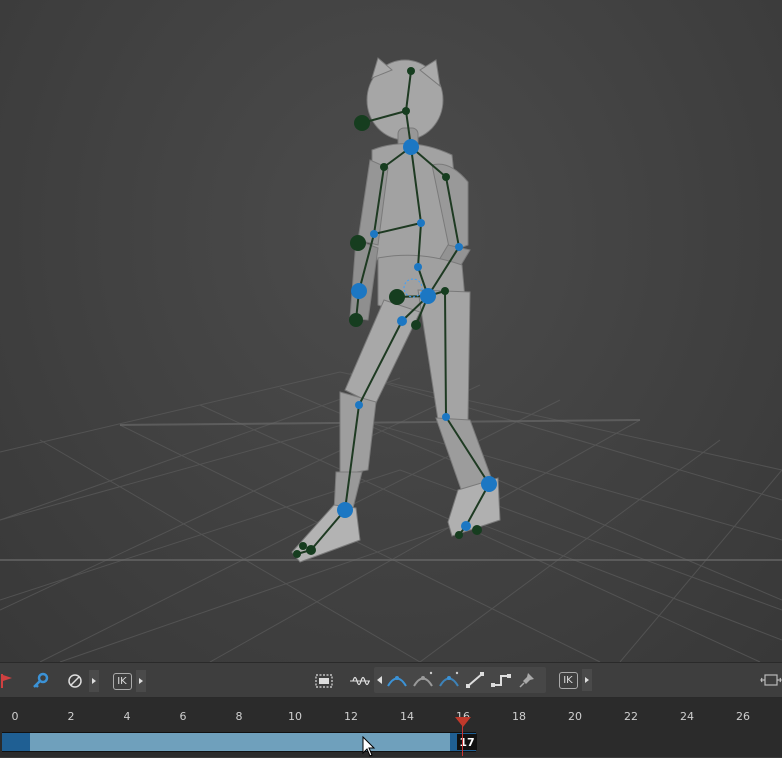 The image size is (782, 758). Describe the element at coordinates (295, 716) in the screenshot. I see `tick-label: 10` at that location.